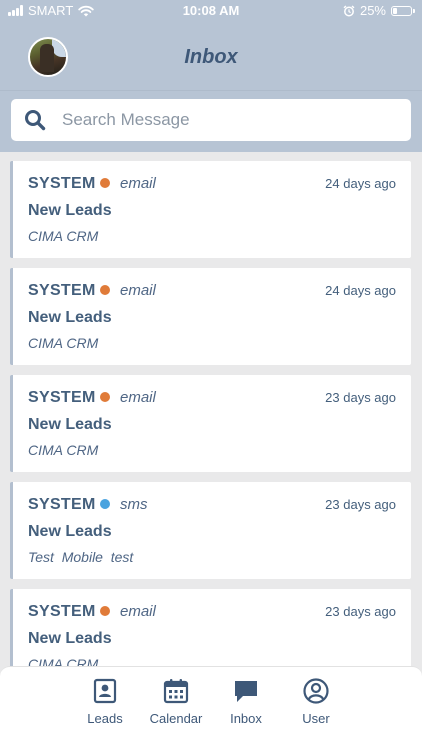  What do you see at coordinates (246, 718) in the screenshot?
I see `nav-label: Inbox` at bounding box center [246, 718].